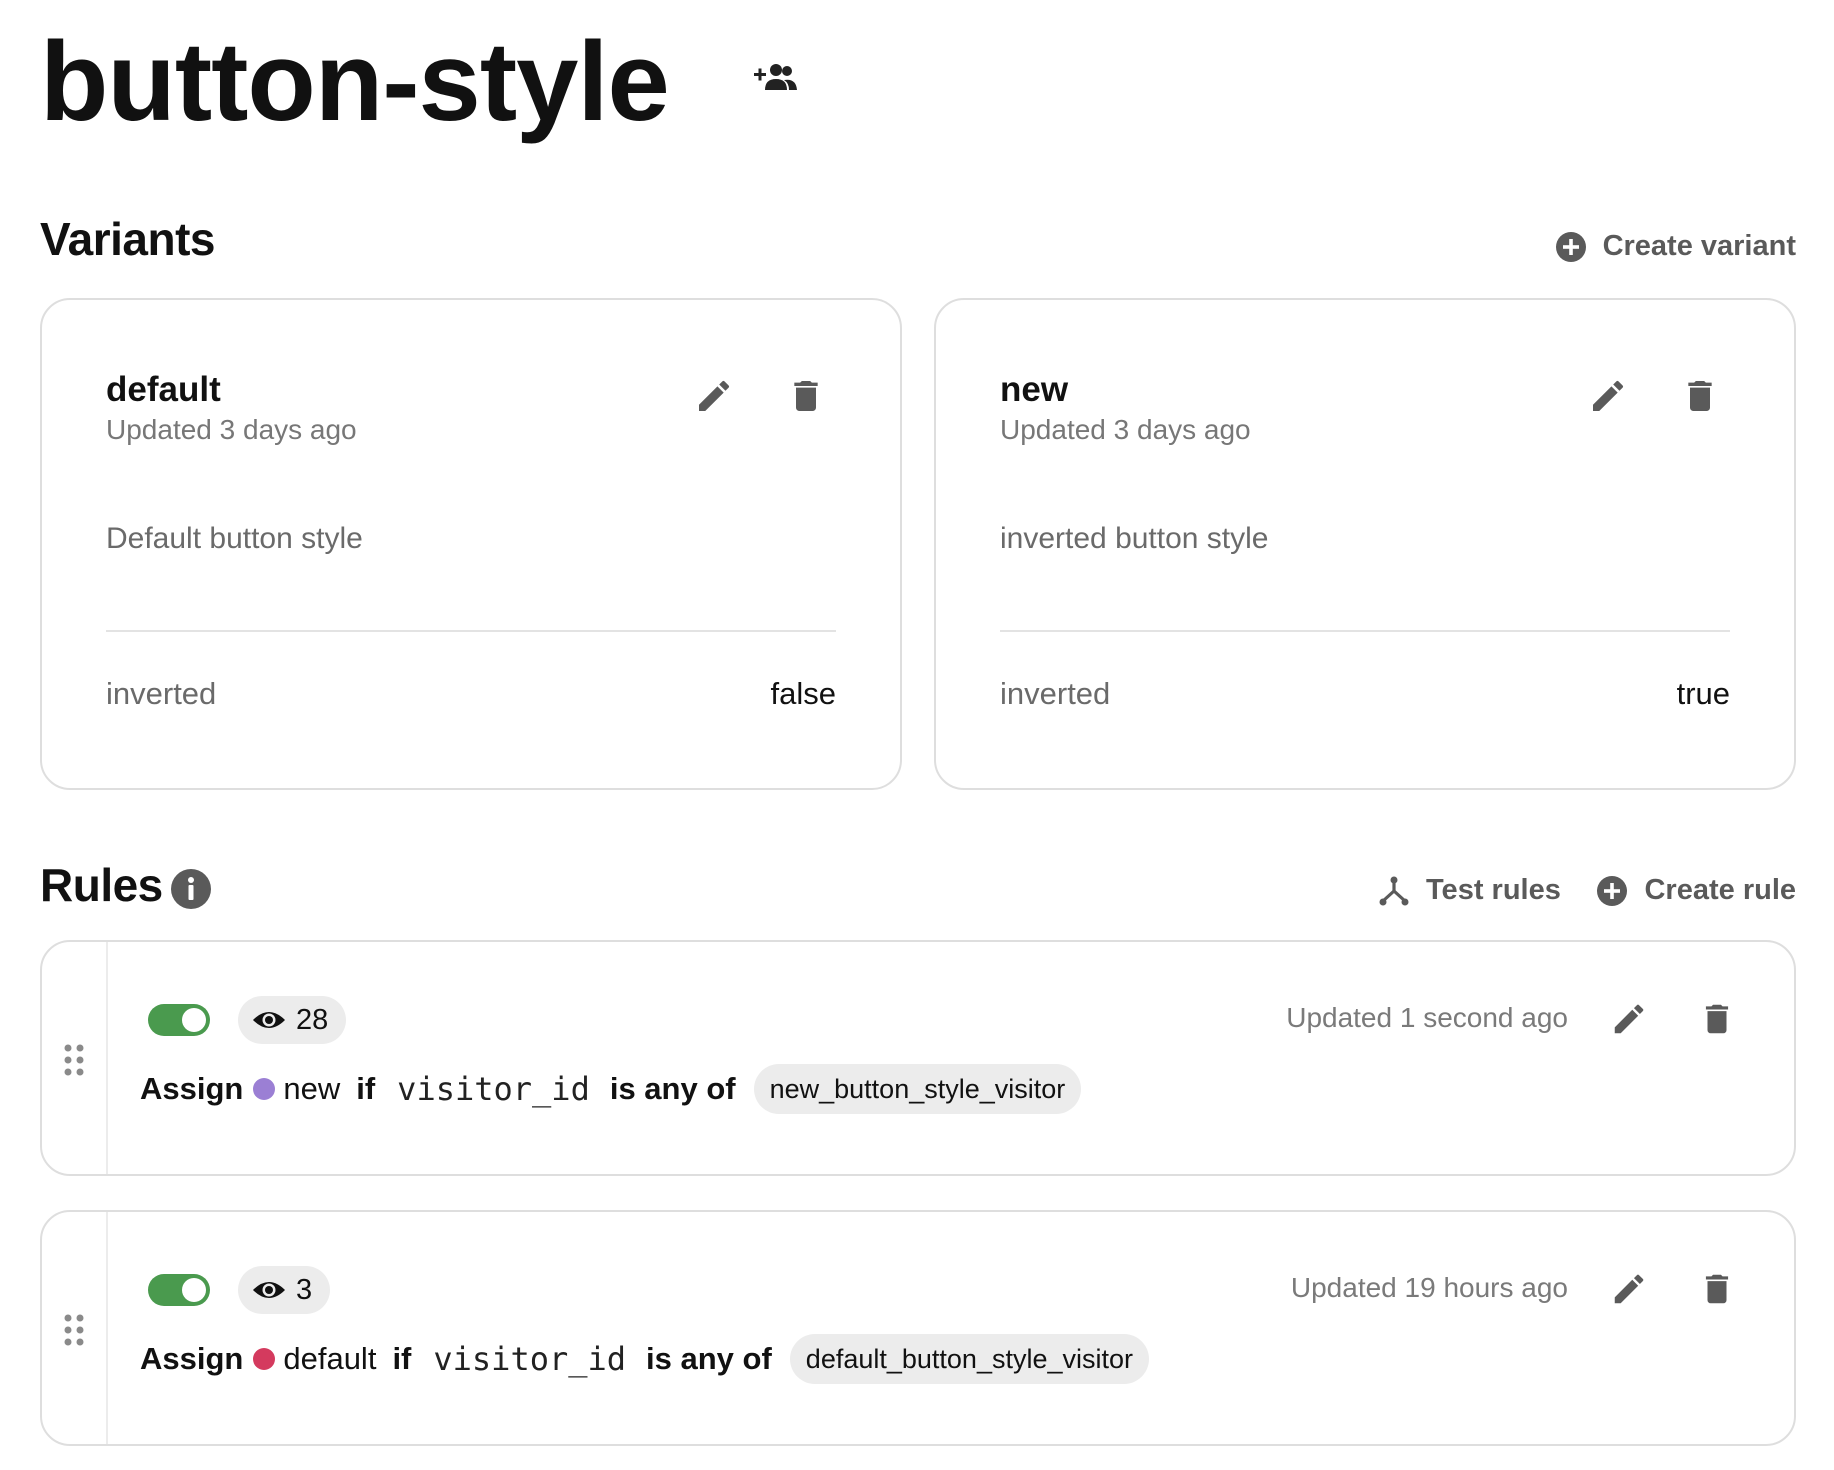 This screenshot has height=1470, width=1834. I want to click on rule-views-badge: 3, so click(284, 1290).